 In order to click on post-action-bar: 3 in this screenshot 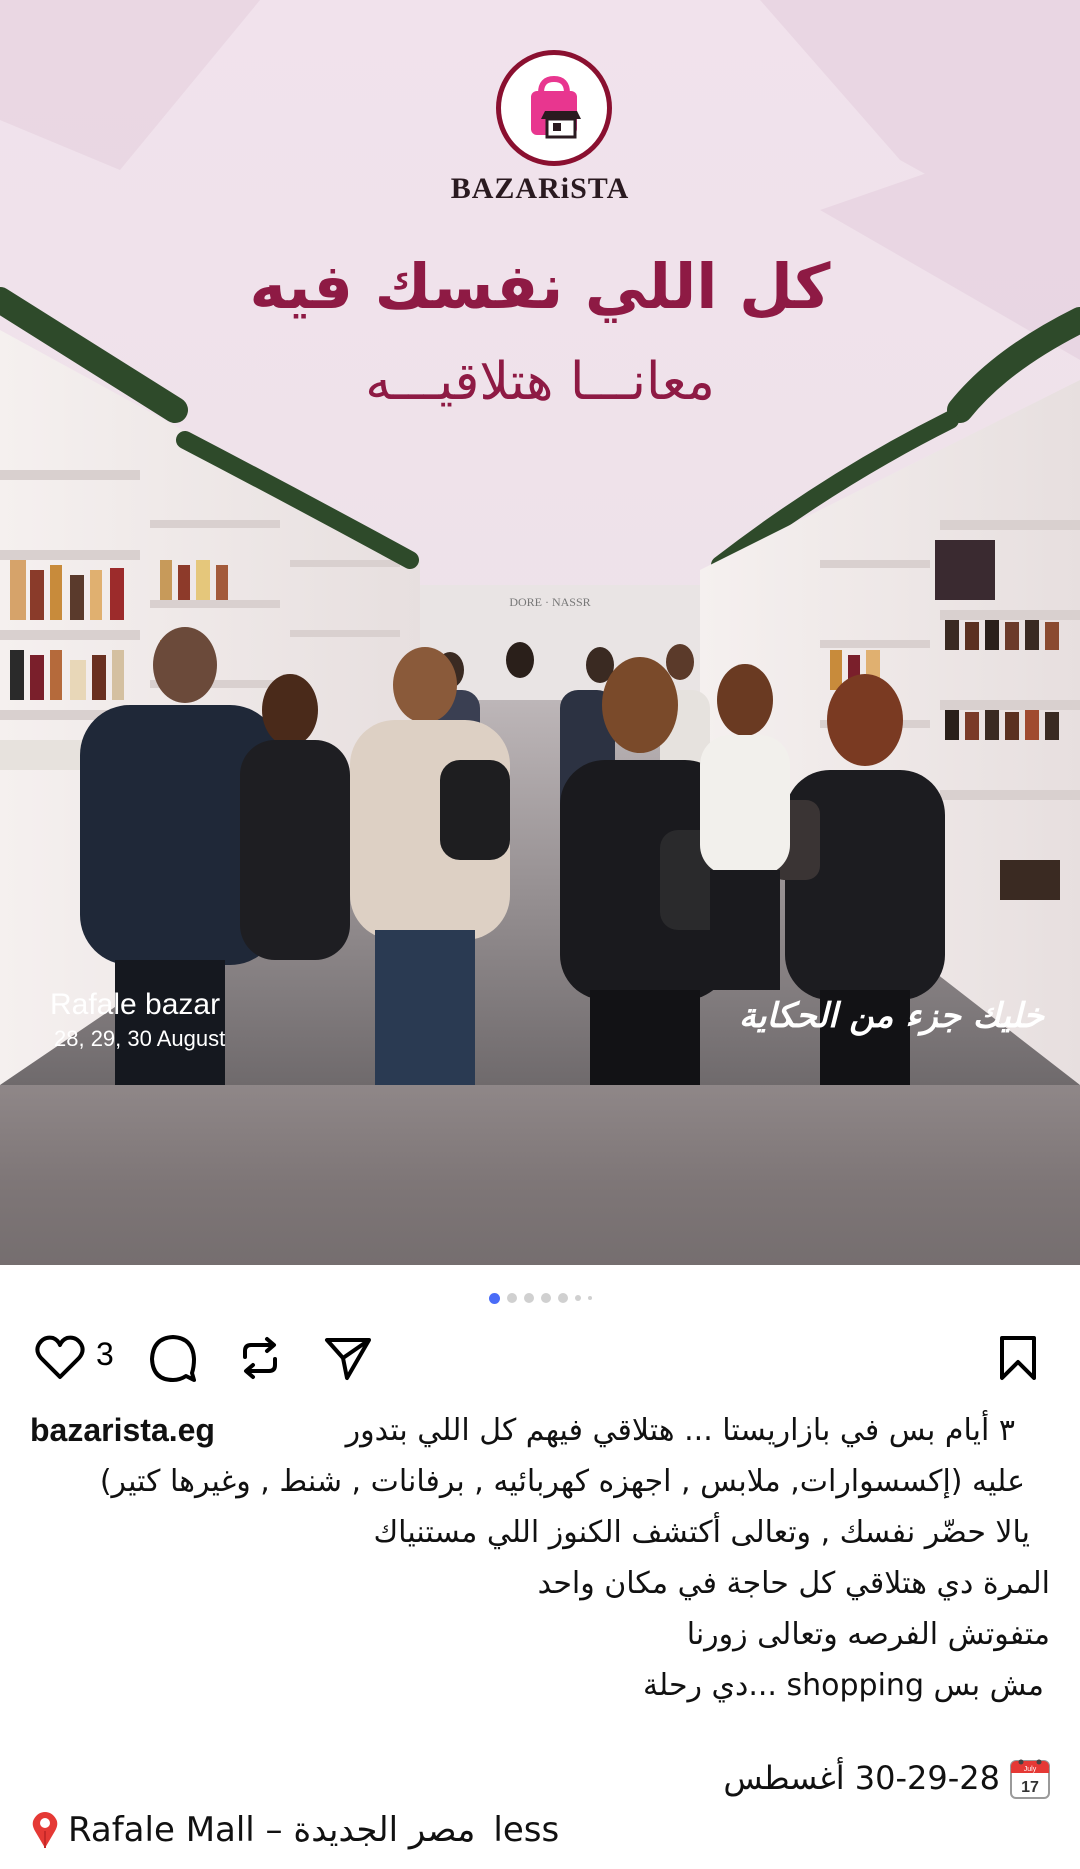, I will do `click(540, 1360)`.